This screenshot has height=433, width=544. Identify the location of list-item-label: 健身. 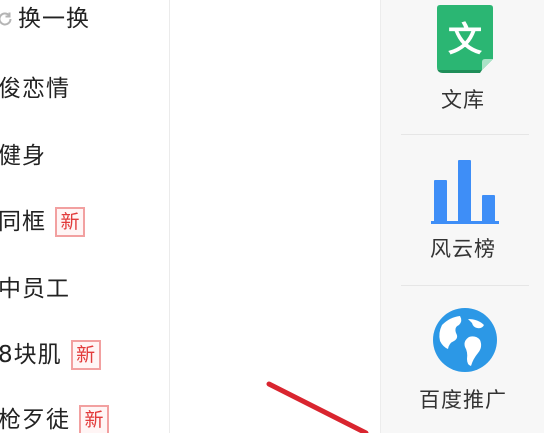
(23, 156).